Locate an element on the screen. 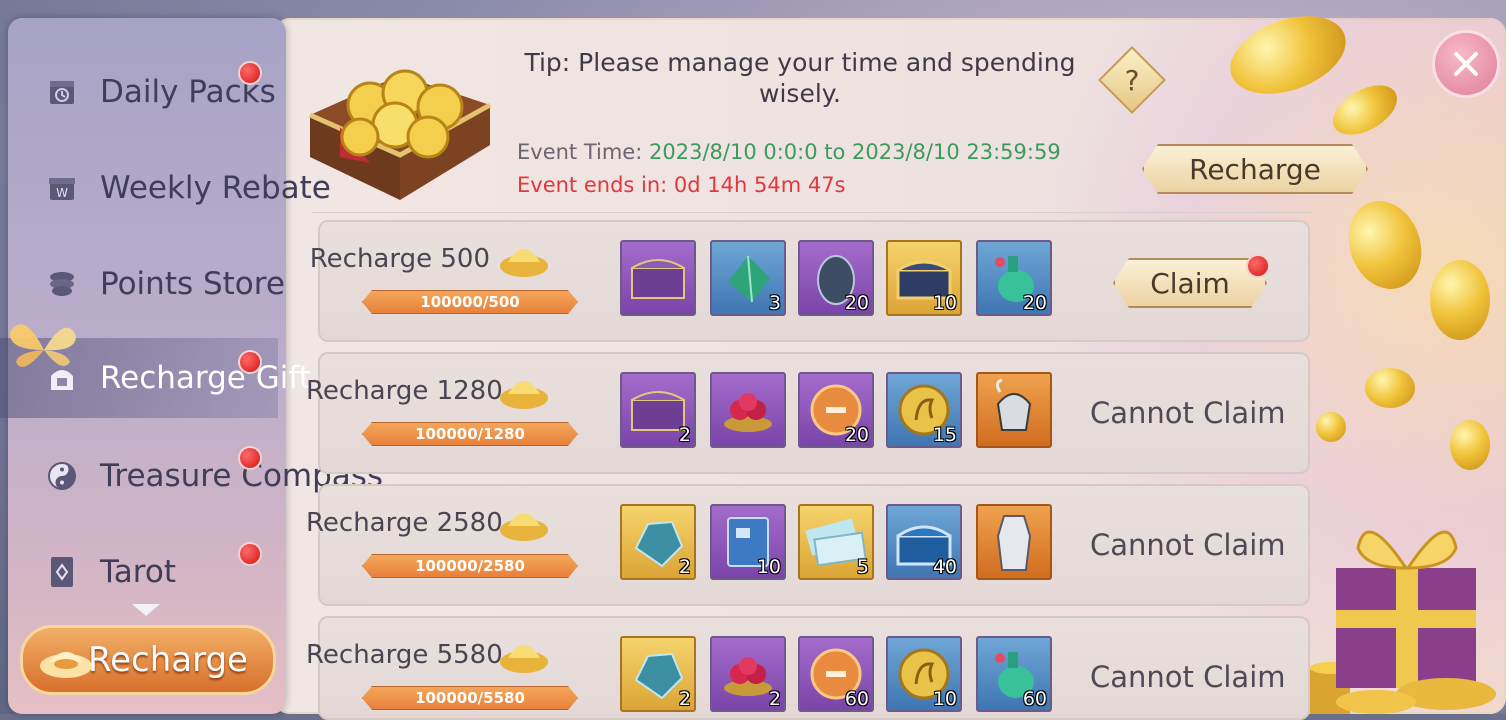  sidebar-item-label: Weekly Rebate is located at coordinates (215, 188).